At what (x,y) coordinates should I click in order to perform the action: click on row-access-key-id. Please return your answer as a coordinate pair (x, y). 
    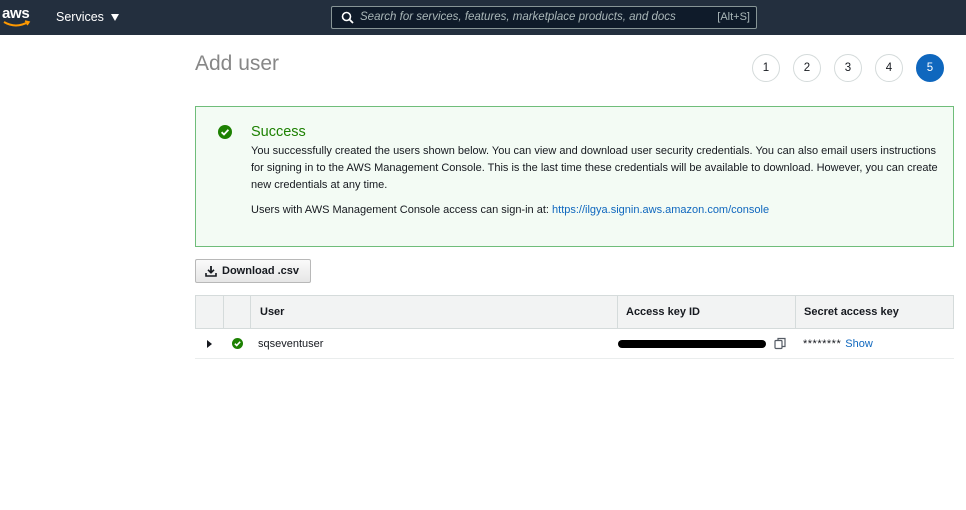
    Looking at the image, I should click on (692, 343).